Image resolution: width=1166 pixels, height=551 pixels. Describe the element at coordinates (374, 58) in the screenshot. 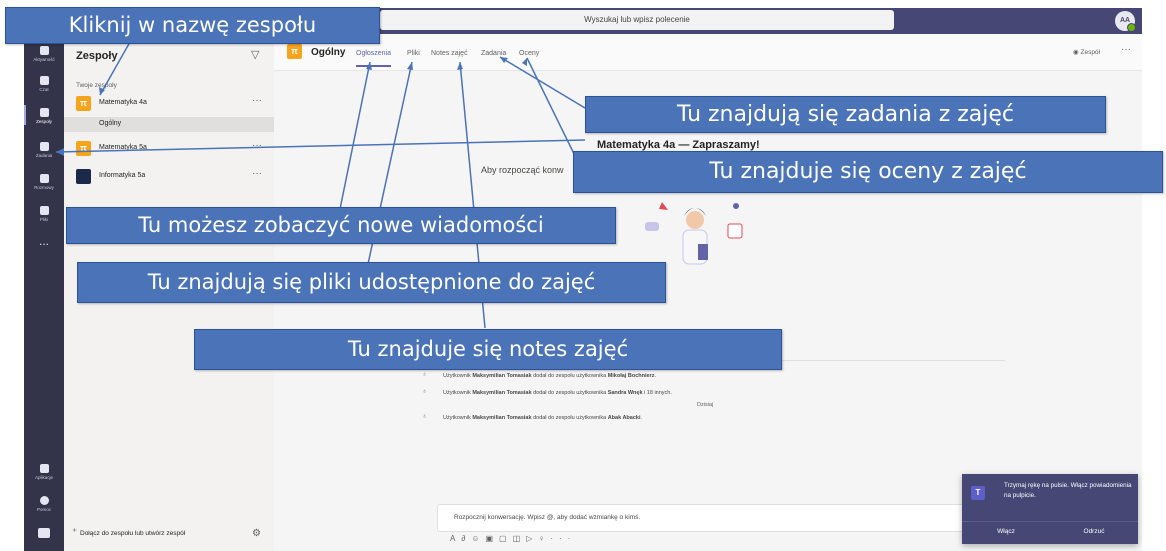

I see `tab-posts: Ogłoszenia` at that location.